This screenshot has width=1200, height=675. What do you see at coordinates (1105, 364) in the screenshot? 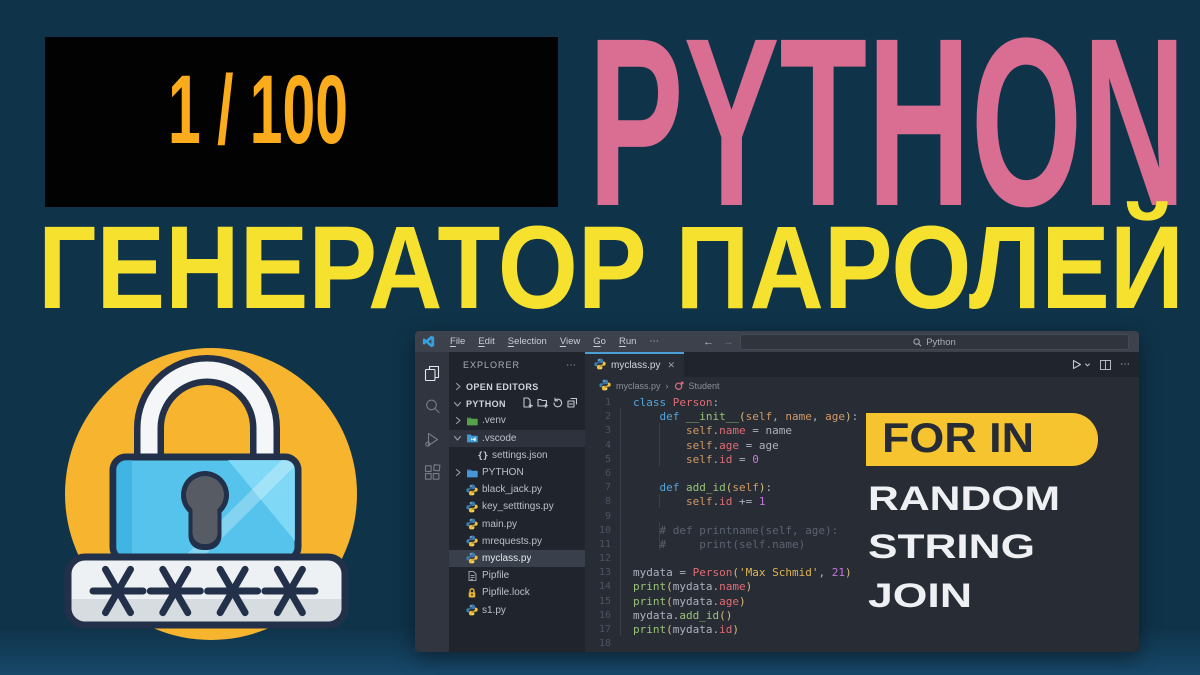
I see `split-editor-icon` at bounding box center [1105, 364].